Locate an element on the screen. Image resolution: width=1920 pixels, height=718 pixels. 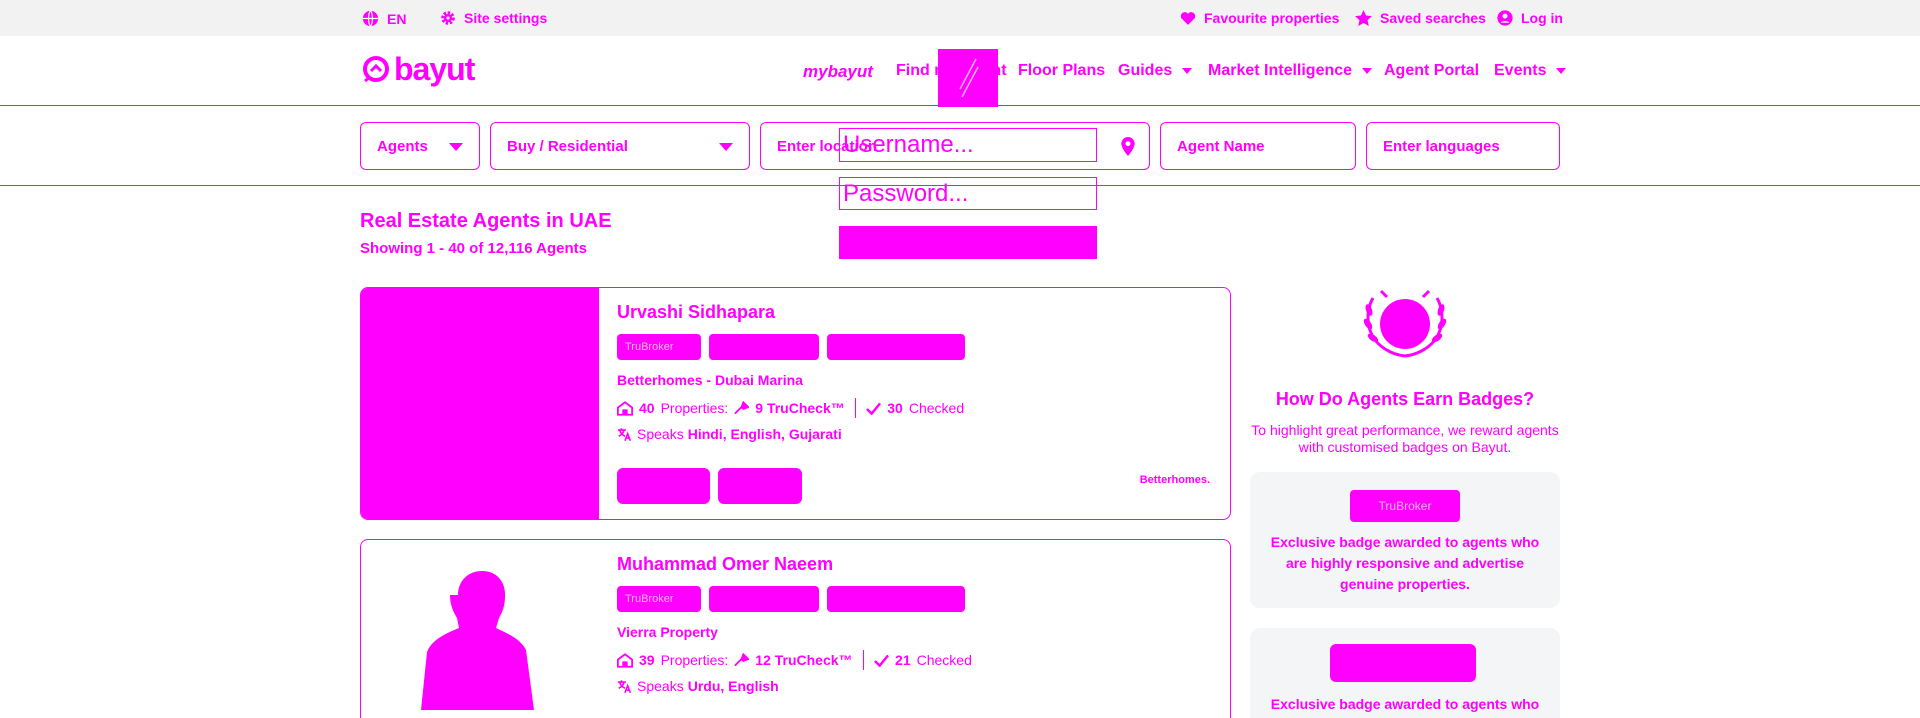
nav-market-intelligence: Market Intelligence is located at coordinates (1290, 71).